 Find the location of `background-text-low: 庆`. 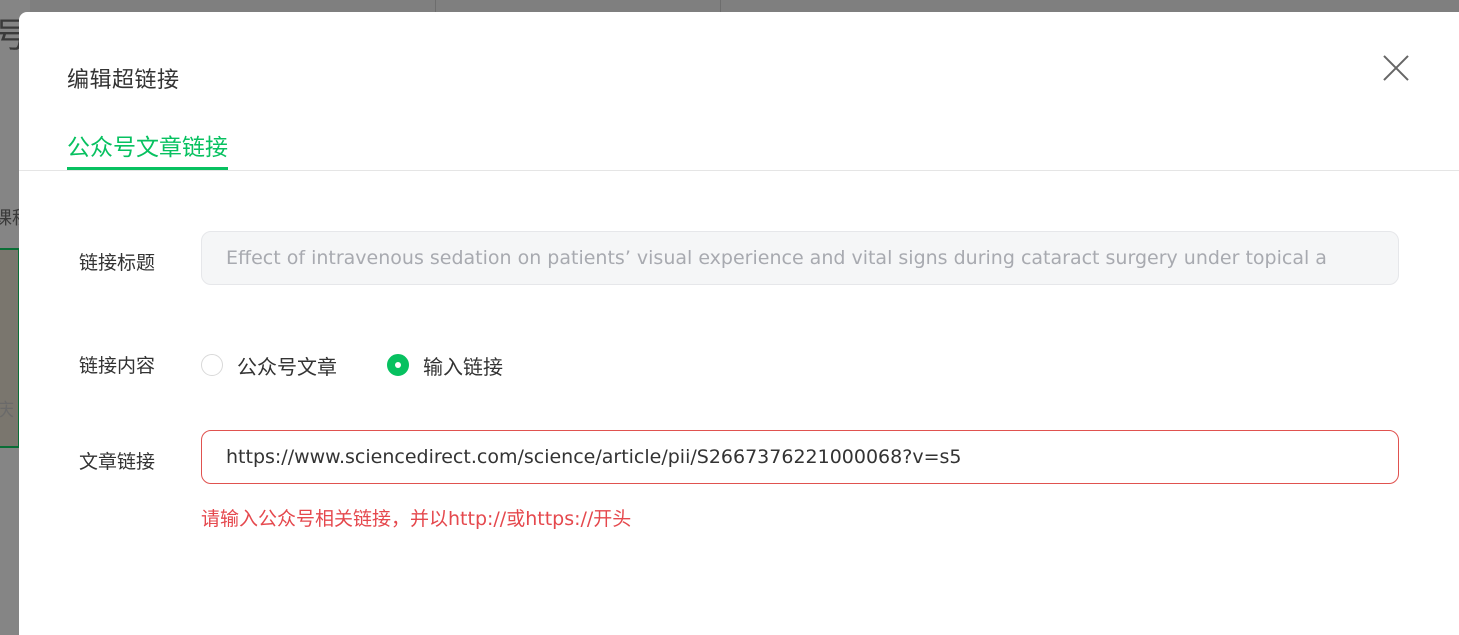

background-text-low: 庆 is located at coordinates (7, 410).